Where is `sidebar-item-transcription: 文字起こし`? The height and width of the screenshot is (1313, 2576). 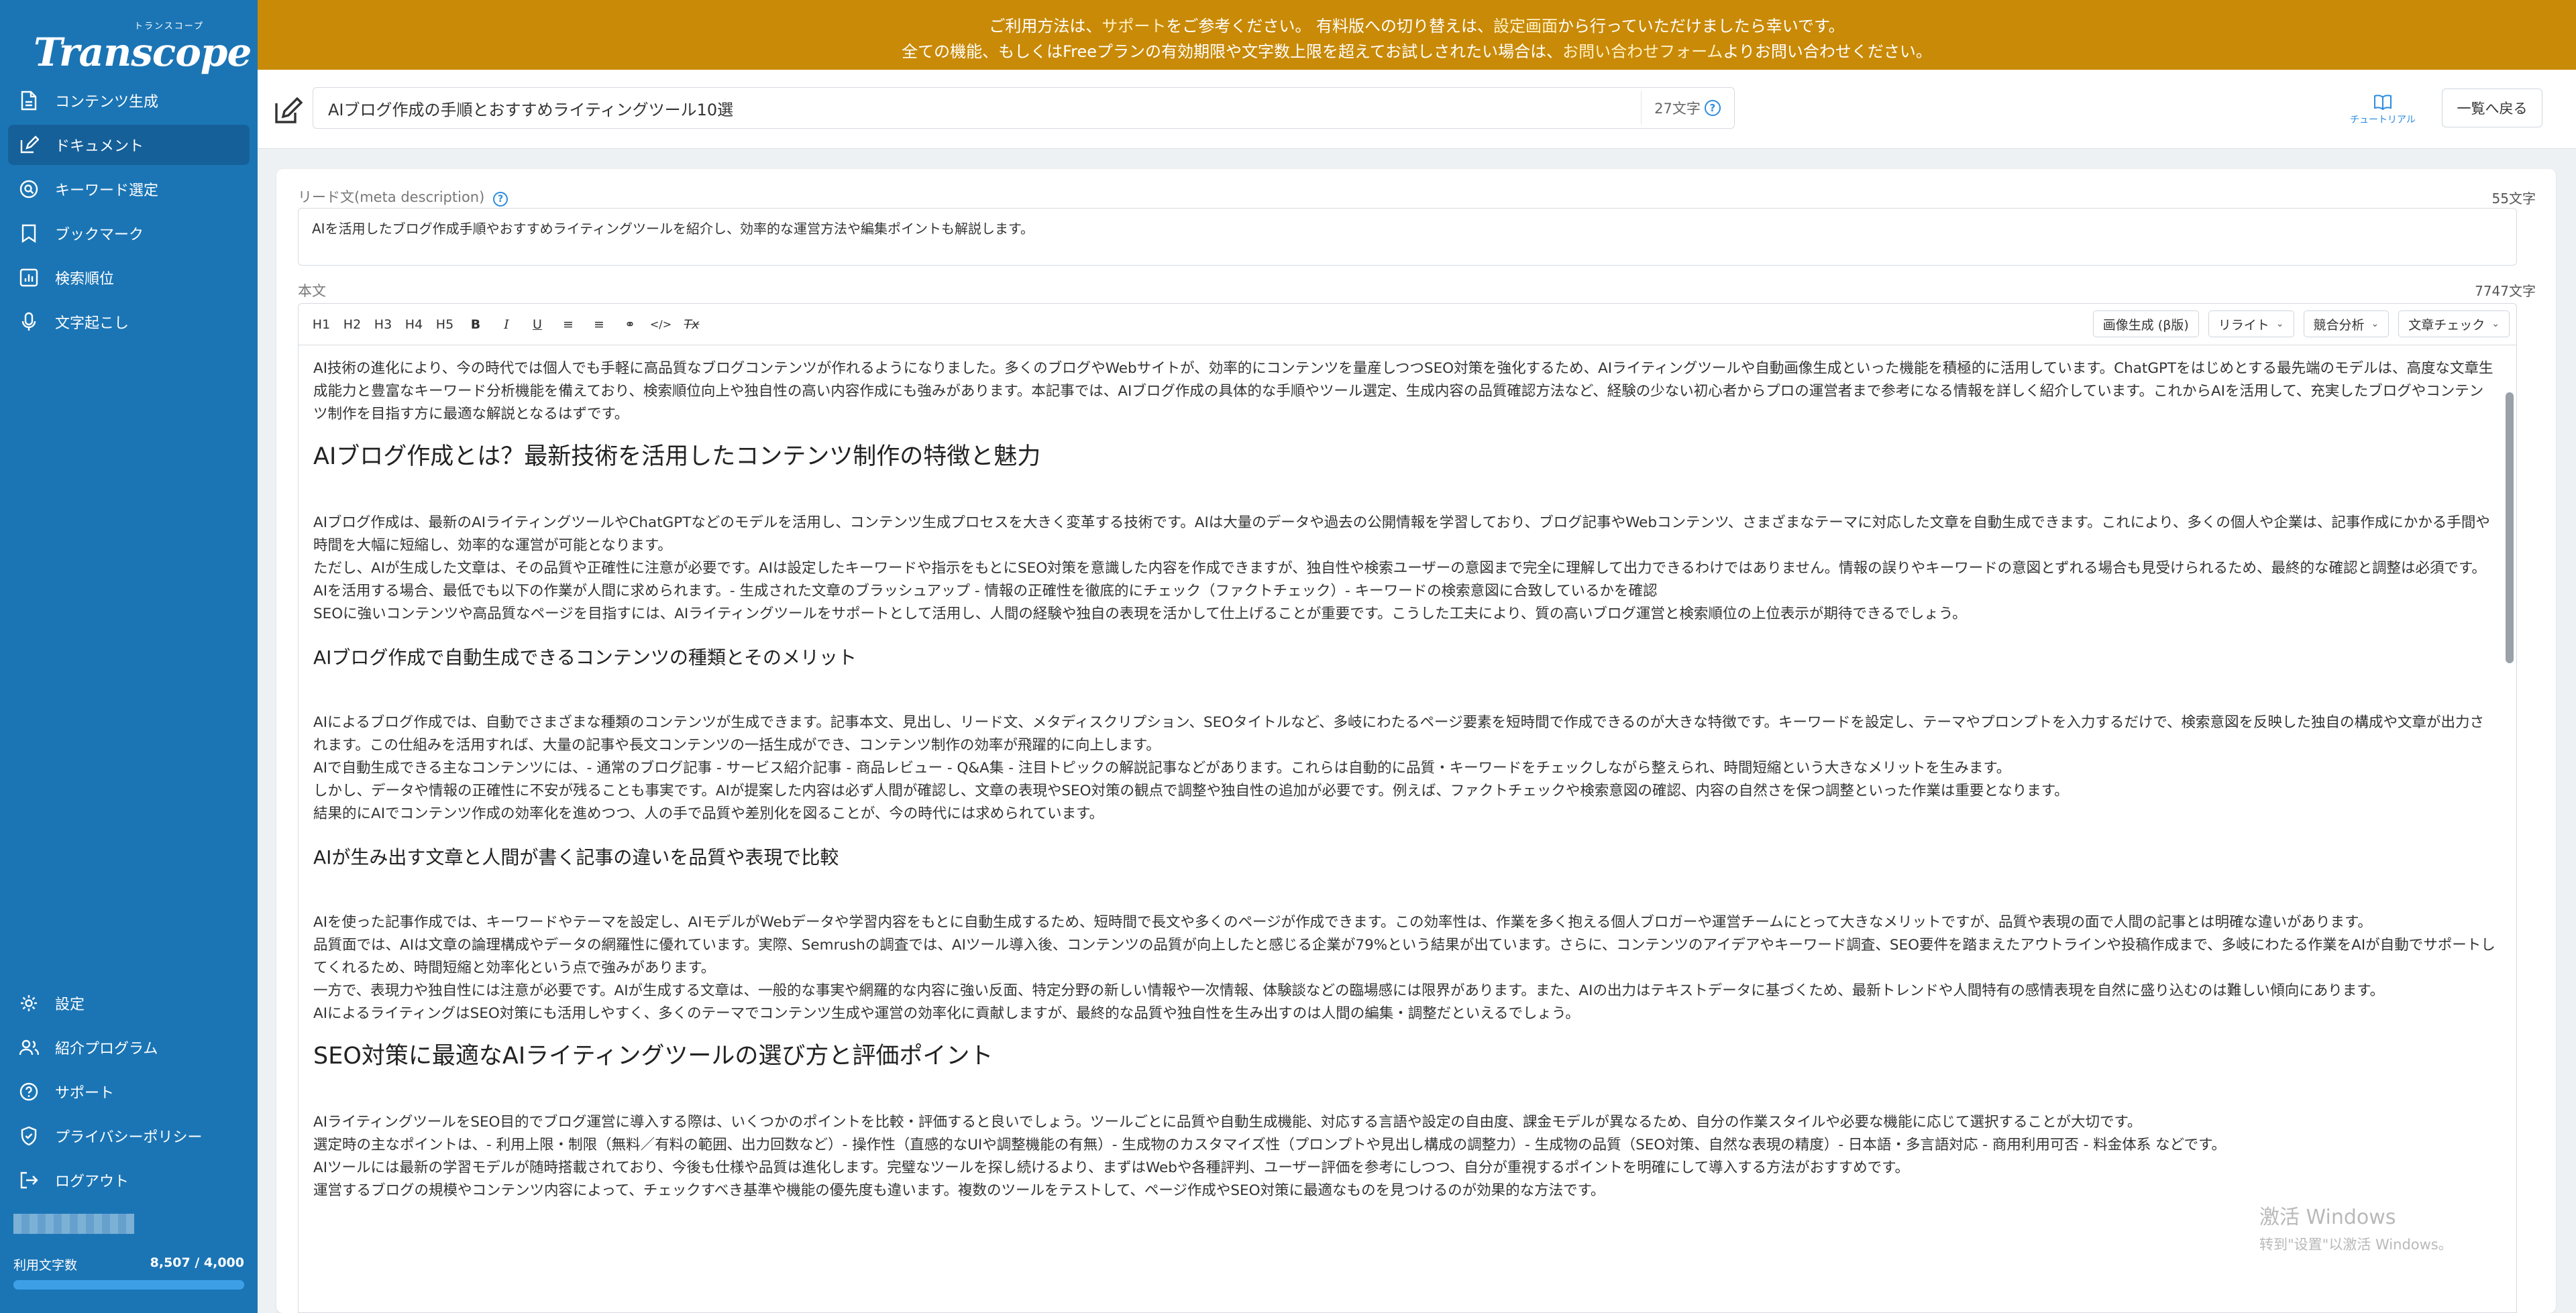 sidebar-item-transcription: 文字起こし is located at coordinates (129, 322).